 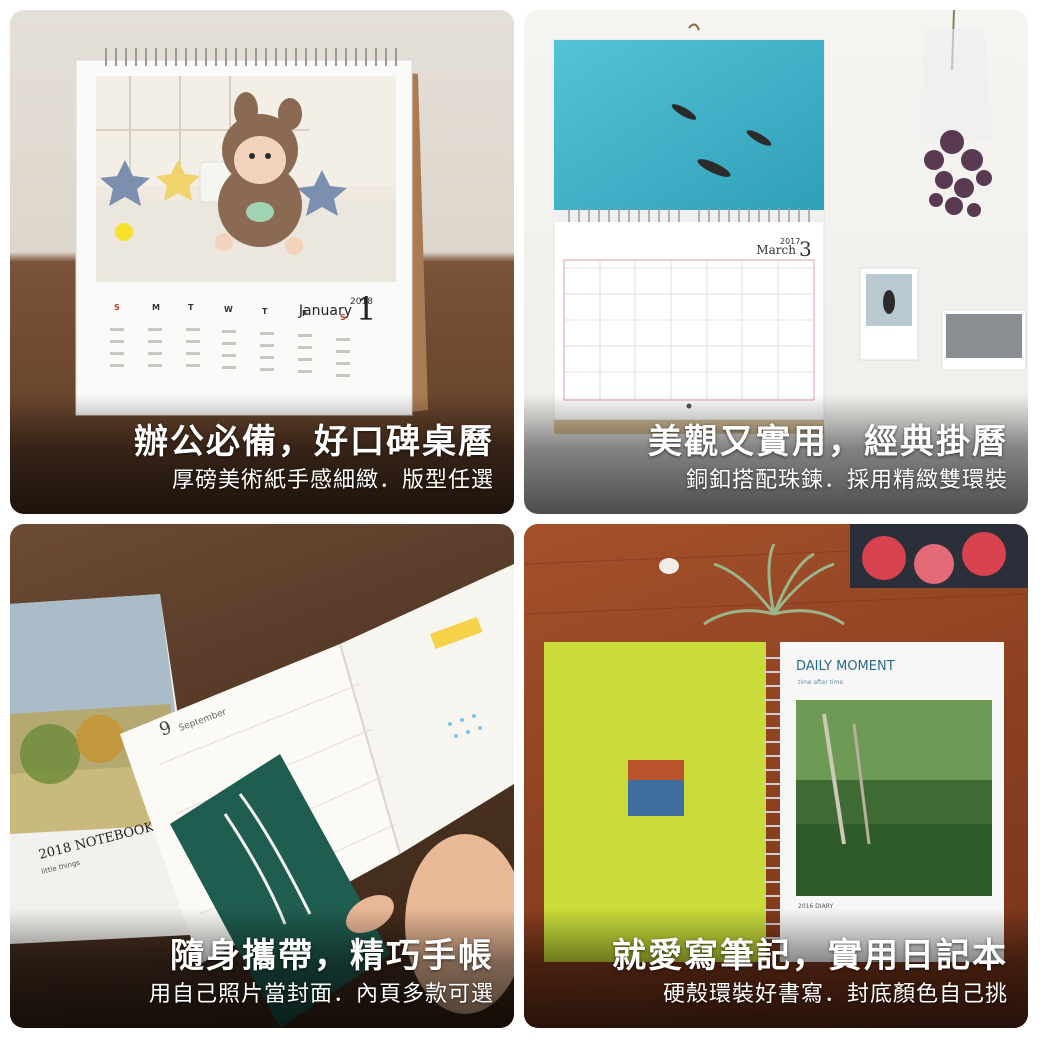 I want to click on caption: 美觀又實用，經典掛曆 銅釦搭配珠鍊．採用精緻雙環裝, so click(x=828, y=459).